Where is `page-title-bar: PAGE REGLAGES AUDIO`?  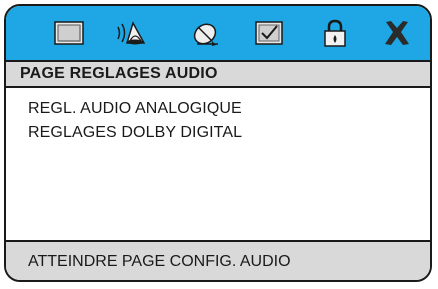 page-title-bar: PAGE REGLAGES AUDIO is located at coordinates (218, 75).